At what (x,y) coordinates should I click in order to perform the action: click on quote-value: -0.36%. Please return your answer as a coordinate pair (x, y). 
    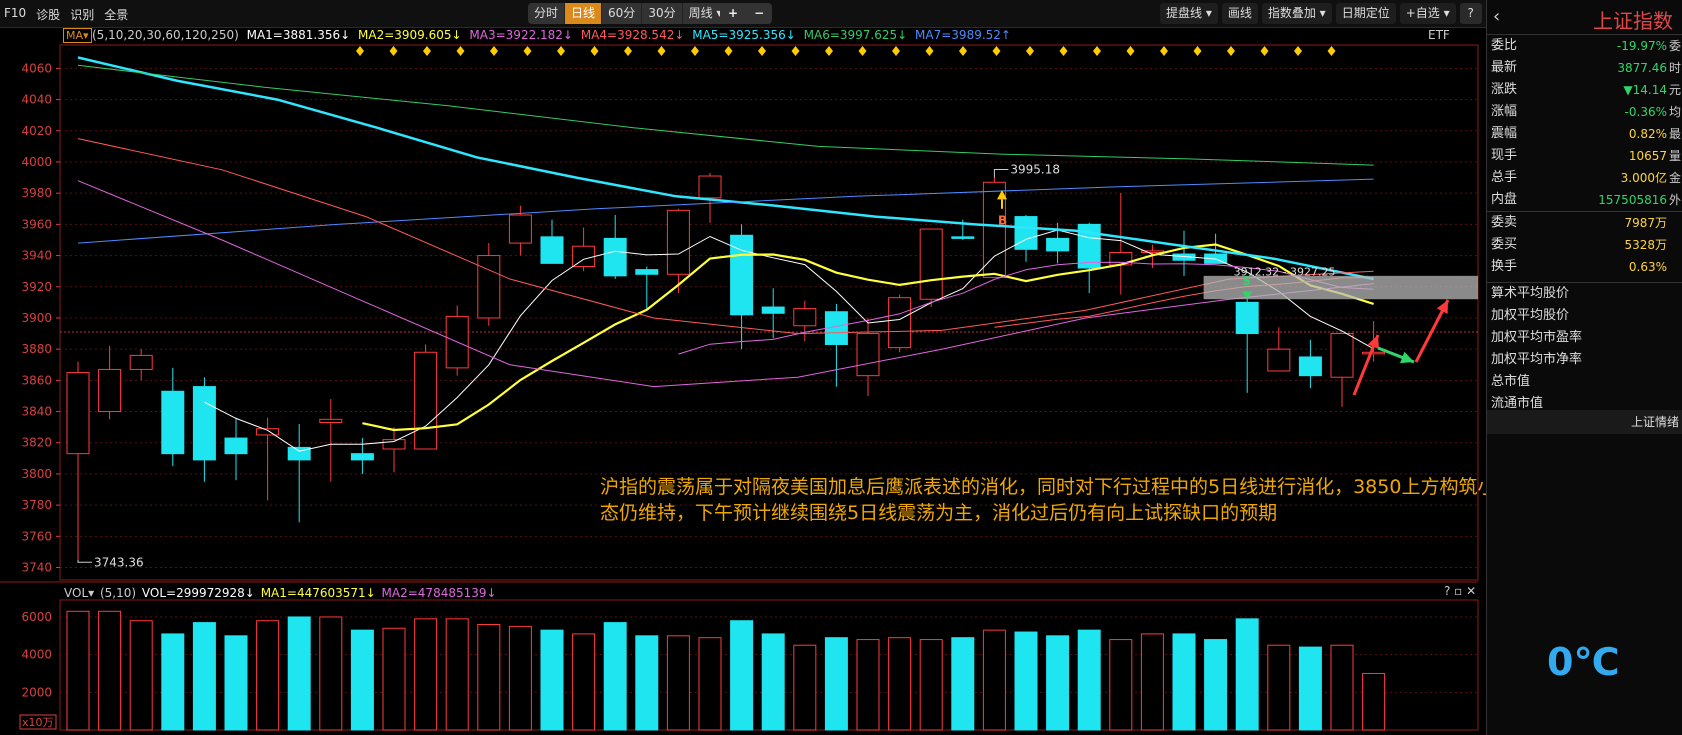
    Looking at the image, I should click on (1645, 112).